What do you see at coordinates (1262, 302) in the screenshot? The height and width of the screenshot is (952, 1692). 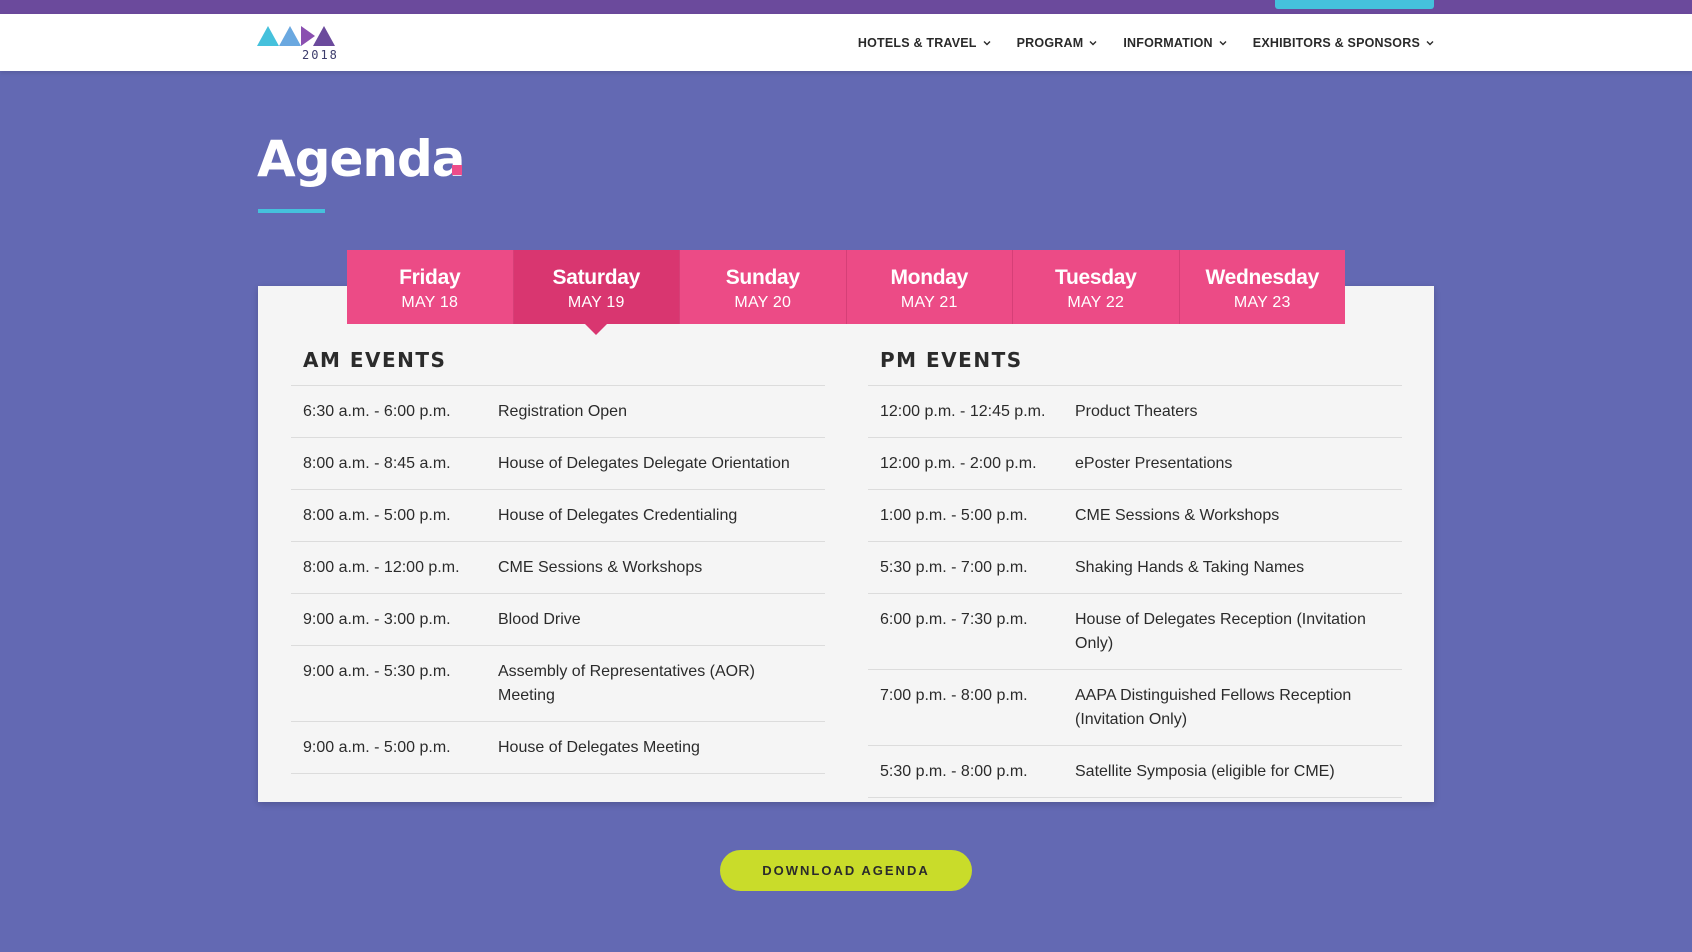 I see `tab-date: MAY 23` at bounding box center [1262, 302].